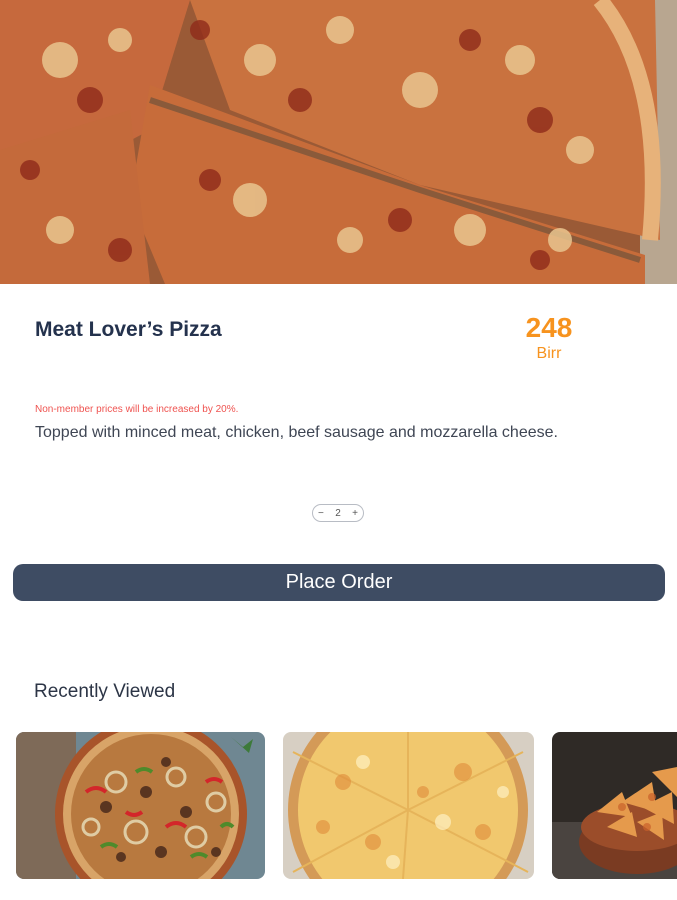 Image resolution: width=677 pixels, height=900 pixels. I want to click on recent-item-cheese-pizza, so click(408, 805).